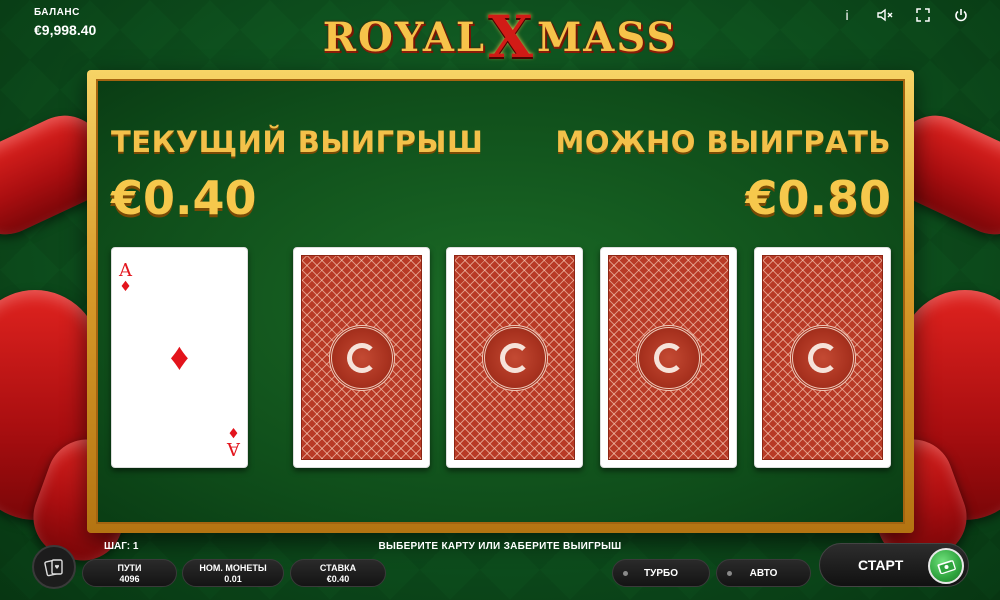 Image resolution: width=1000 pixels, height=600 pixels. I want to click on turbo-label: ТУРБО, so click(661, 573).